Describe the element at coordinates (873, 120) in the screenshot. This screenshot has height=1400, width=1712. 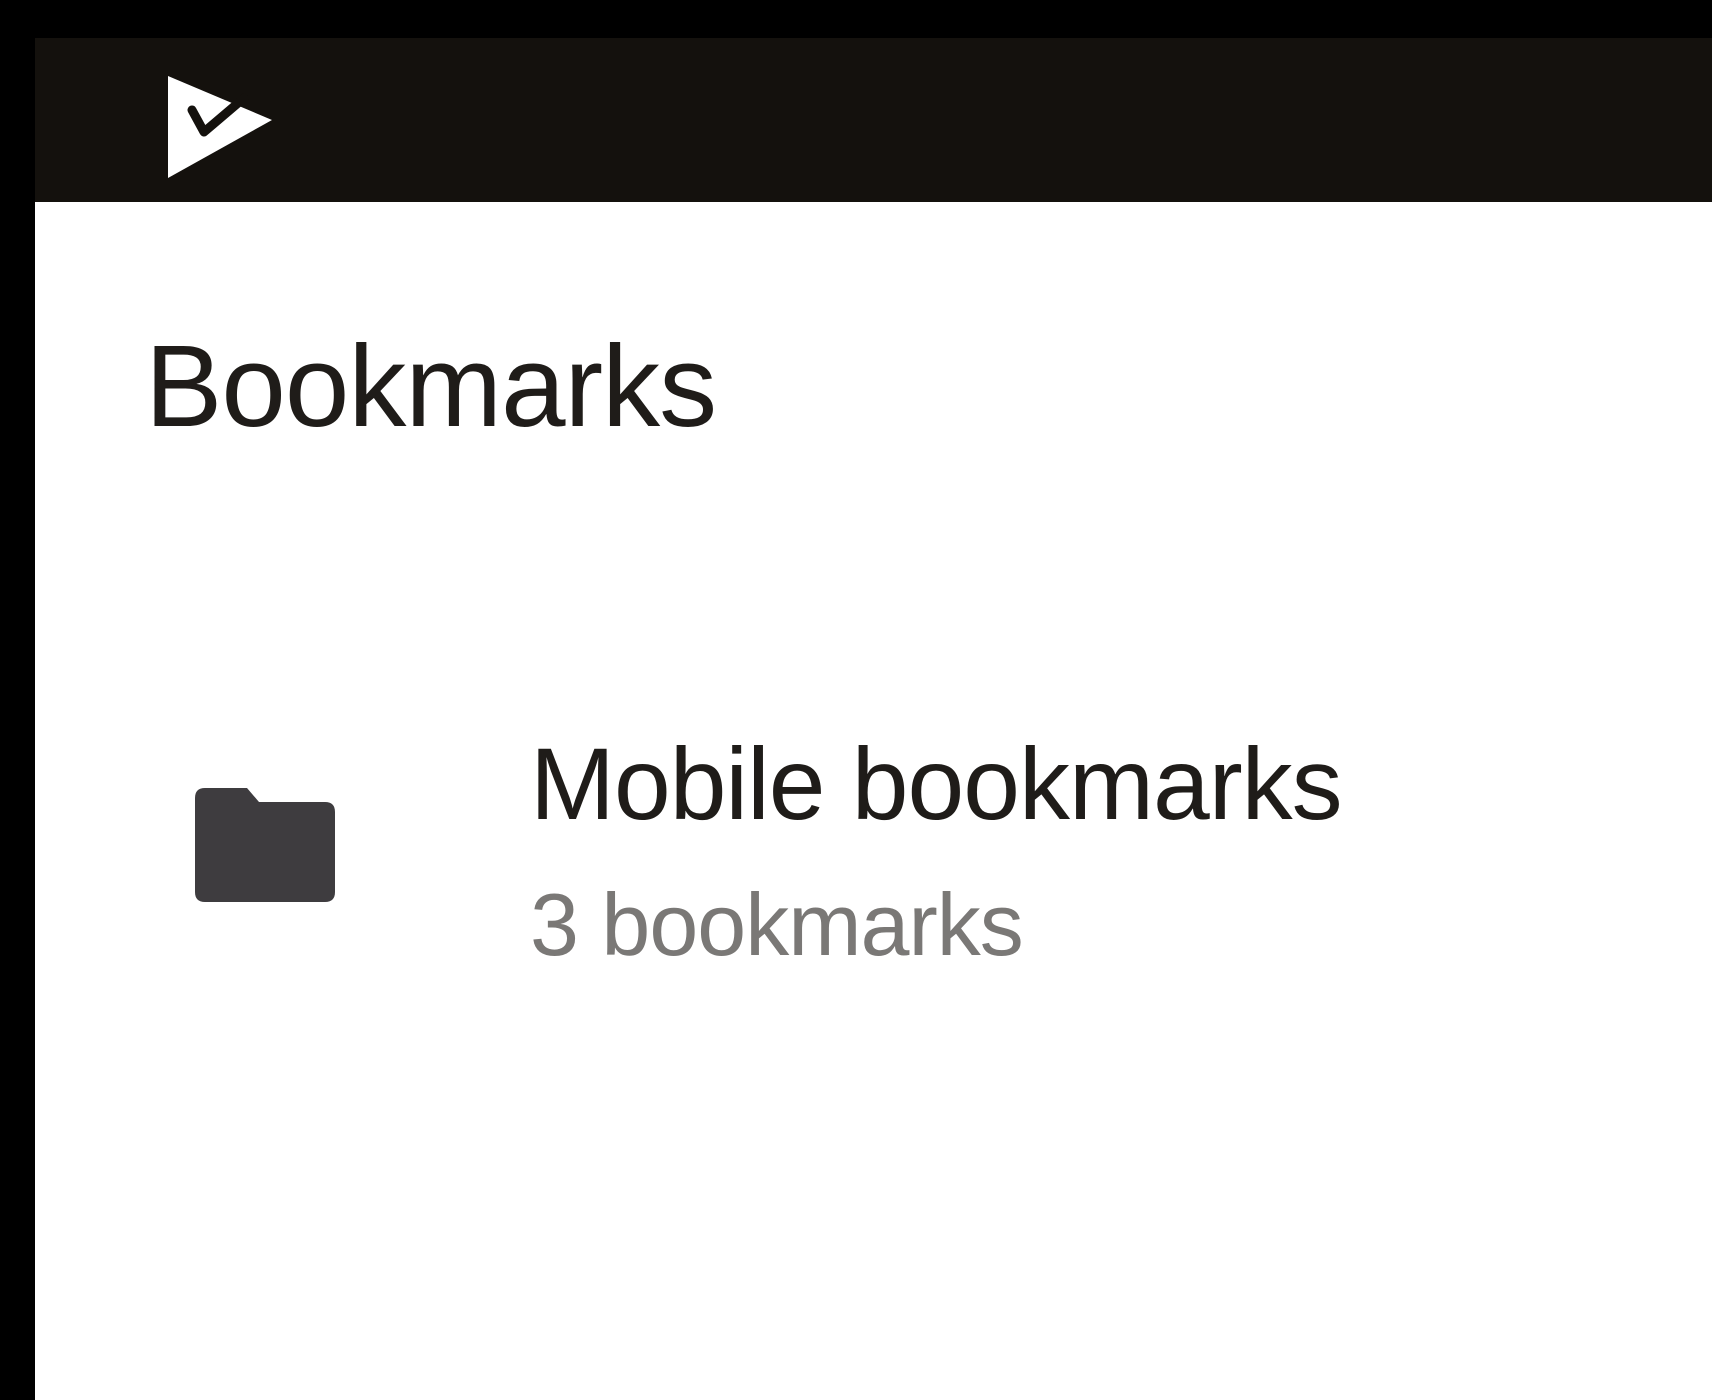
I see `top-app-bar` at that location.